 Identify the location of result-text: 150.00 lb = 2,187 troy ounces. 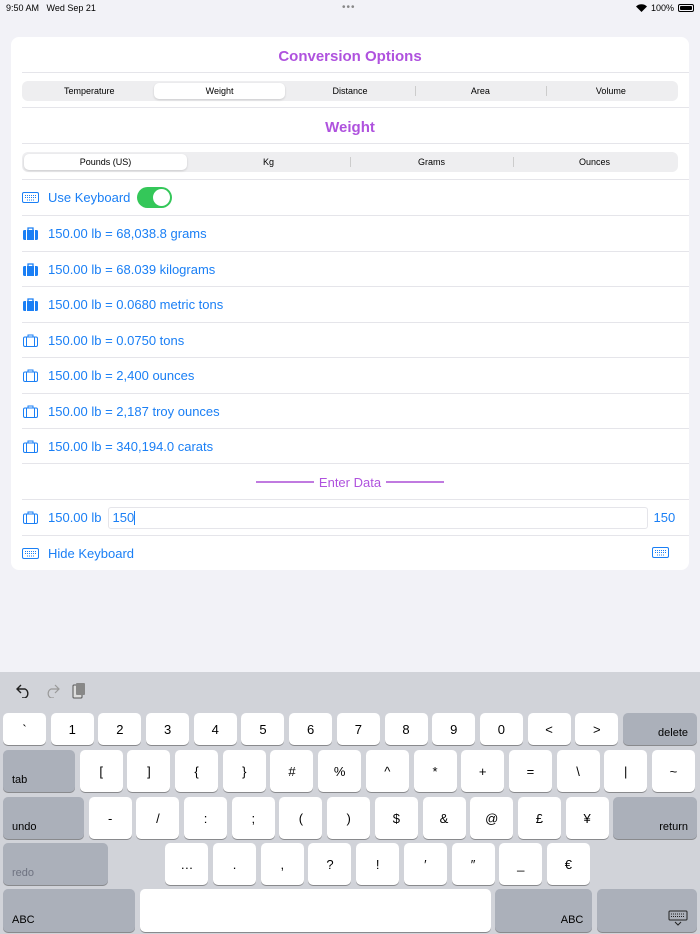
(134, 411).